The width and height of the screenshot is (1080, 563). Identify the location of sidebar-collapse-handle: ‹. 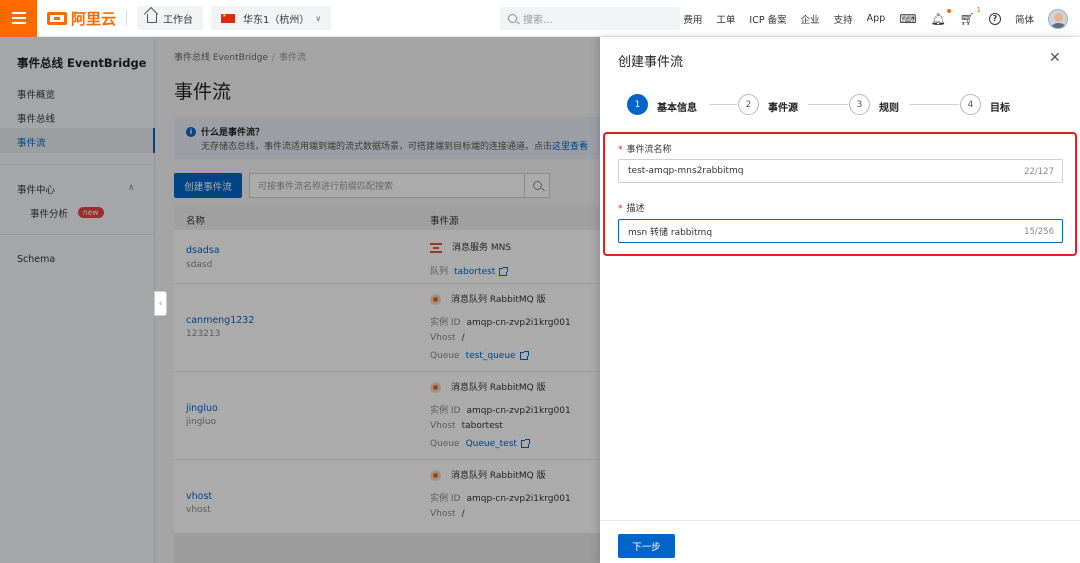
(160, 303).